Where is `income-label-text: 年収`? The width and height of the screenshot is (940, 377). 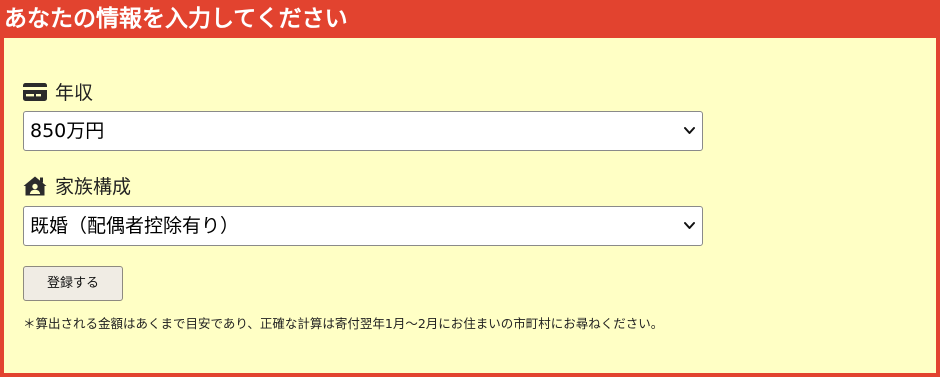 income-label-text: 年収 is located at coordinates (74, 93).